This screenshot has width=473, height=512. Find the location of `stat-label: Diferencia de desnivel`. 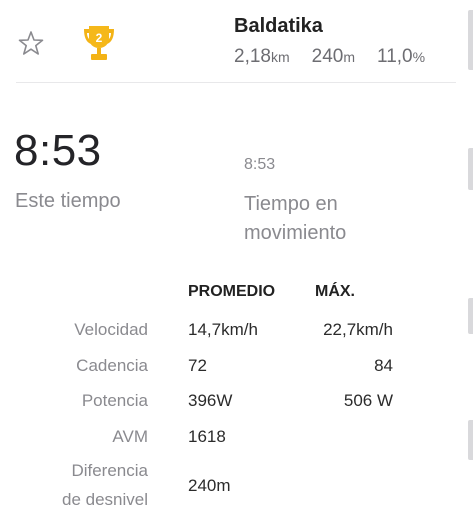

stat-label: Diferencia de desnivel is located at coordinates (105, 484).